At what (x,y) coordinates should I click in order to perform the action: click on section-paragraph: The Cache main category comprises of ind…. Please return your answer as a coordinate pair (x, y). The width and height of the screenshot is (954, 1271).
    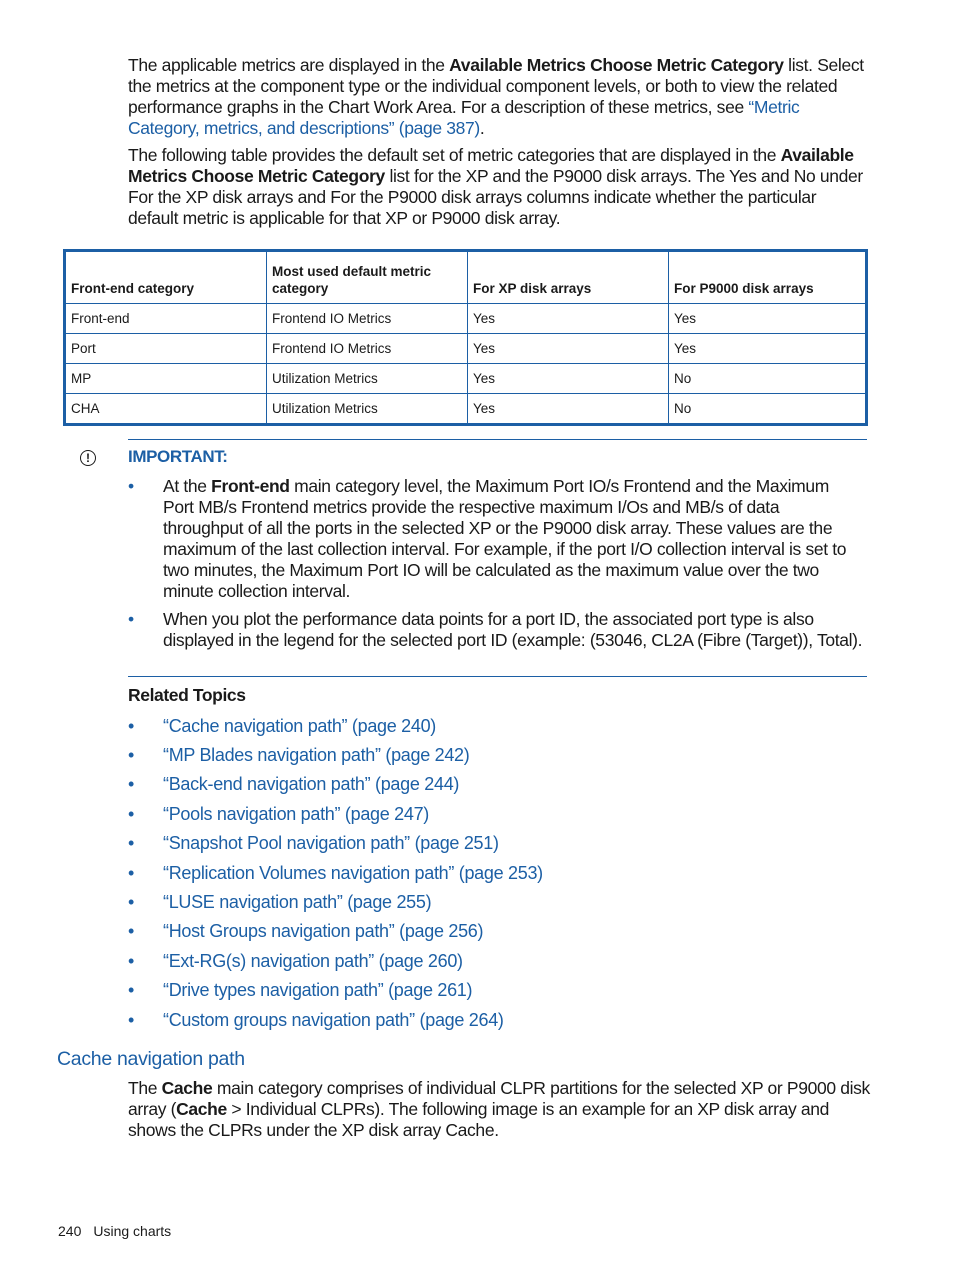
    Looking at the image, I should click on (499, 1109).